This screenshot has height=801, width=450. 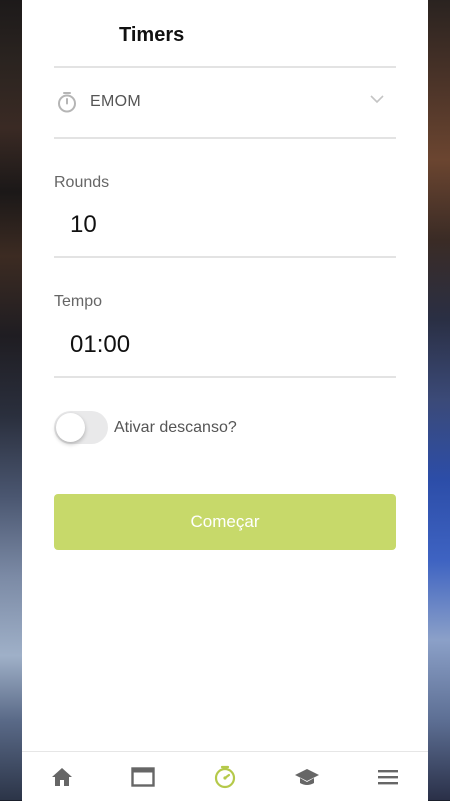 I want to click on tab-education, so click(x=307, y=777).